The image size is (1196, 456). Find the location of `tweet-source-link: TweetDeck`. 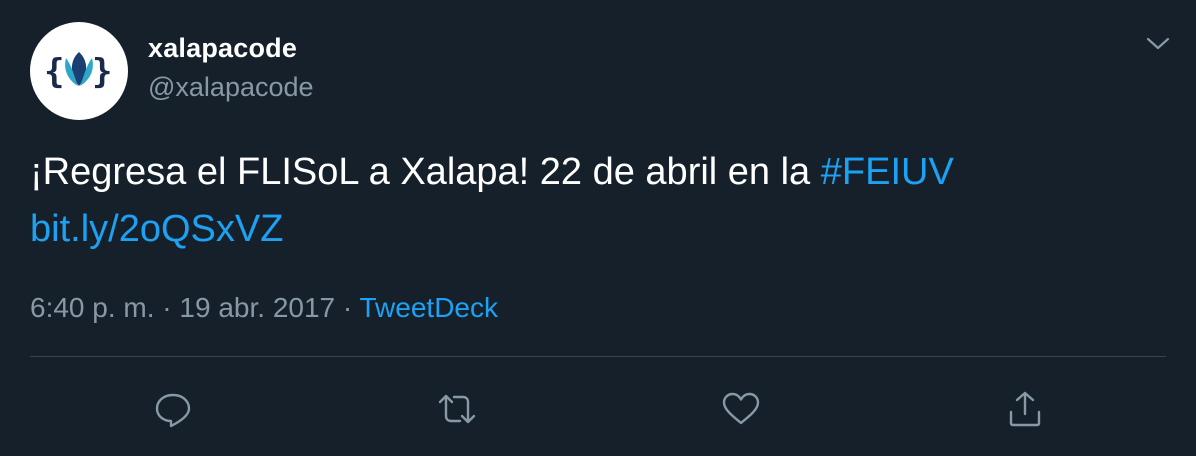

tweet-source-link: TweetDeck is located at coordinates (429, 307).